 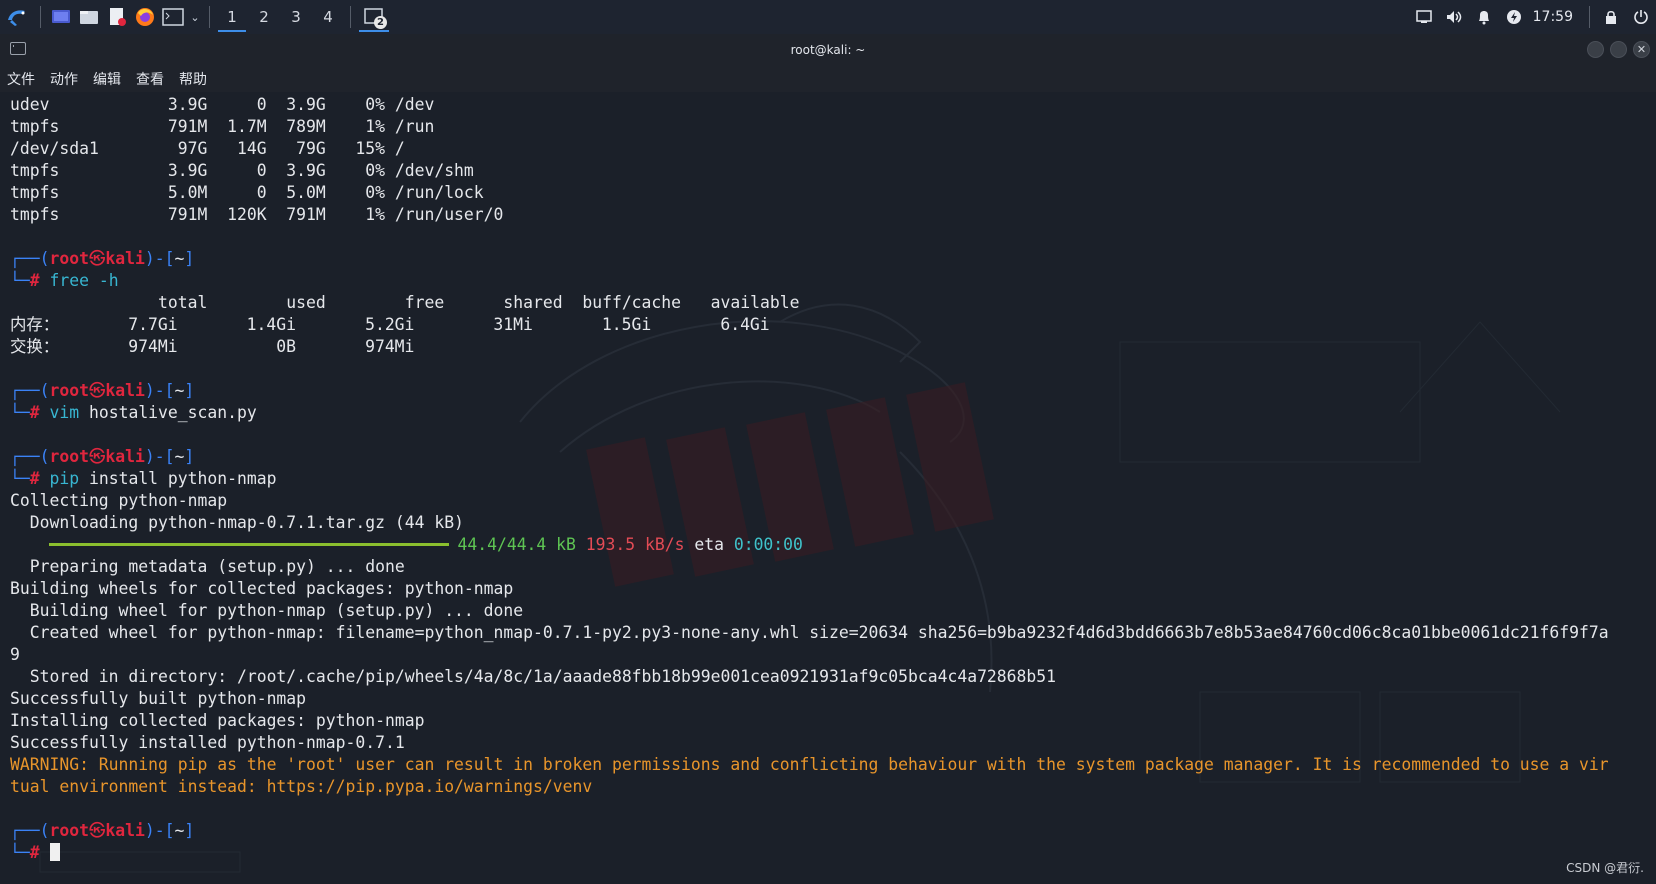 I want to click on terminal-scrollbar, so click(x=1651, y=488).